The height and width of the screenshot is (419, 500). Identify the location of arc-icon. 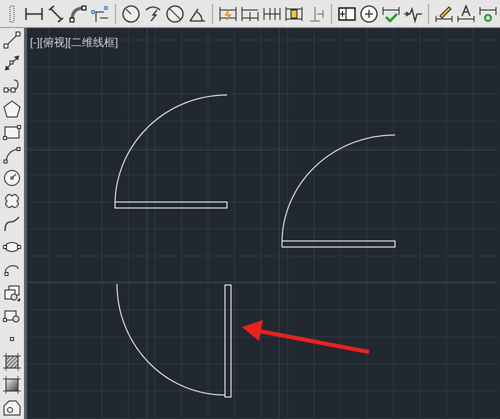
(12, 155).